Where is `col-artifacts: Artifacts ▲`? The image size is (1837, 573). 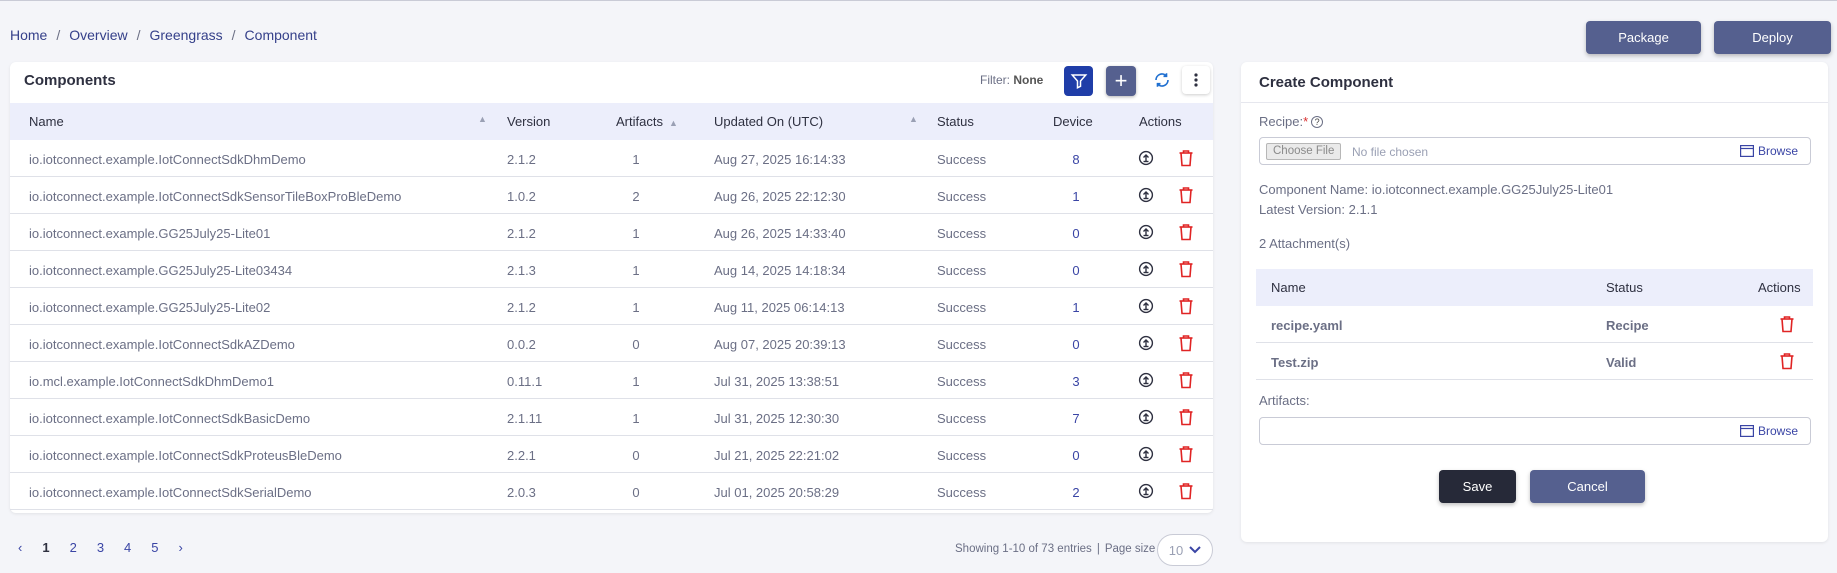
col-artifacts: Artifacts ▲ is located at coordinates (647, 121).